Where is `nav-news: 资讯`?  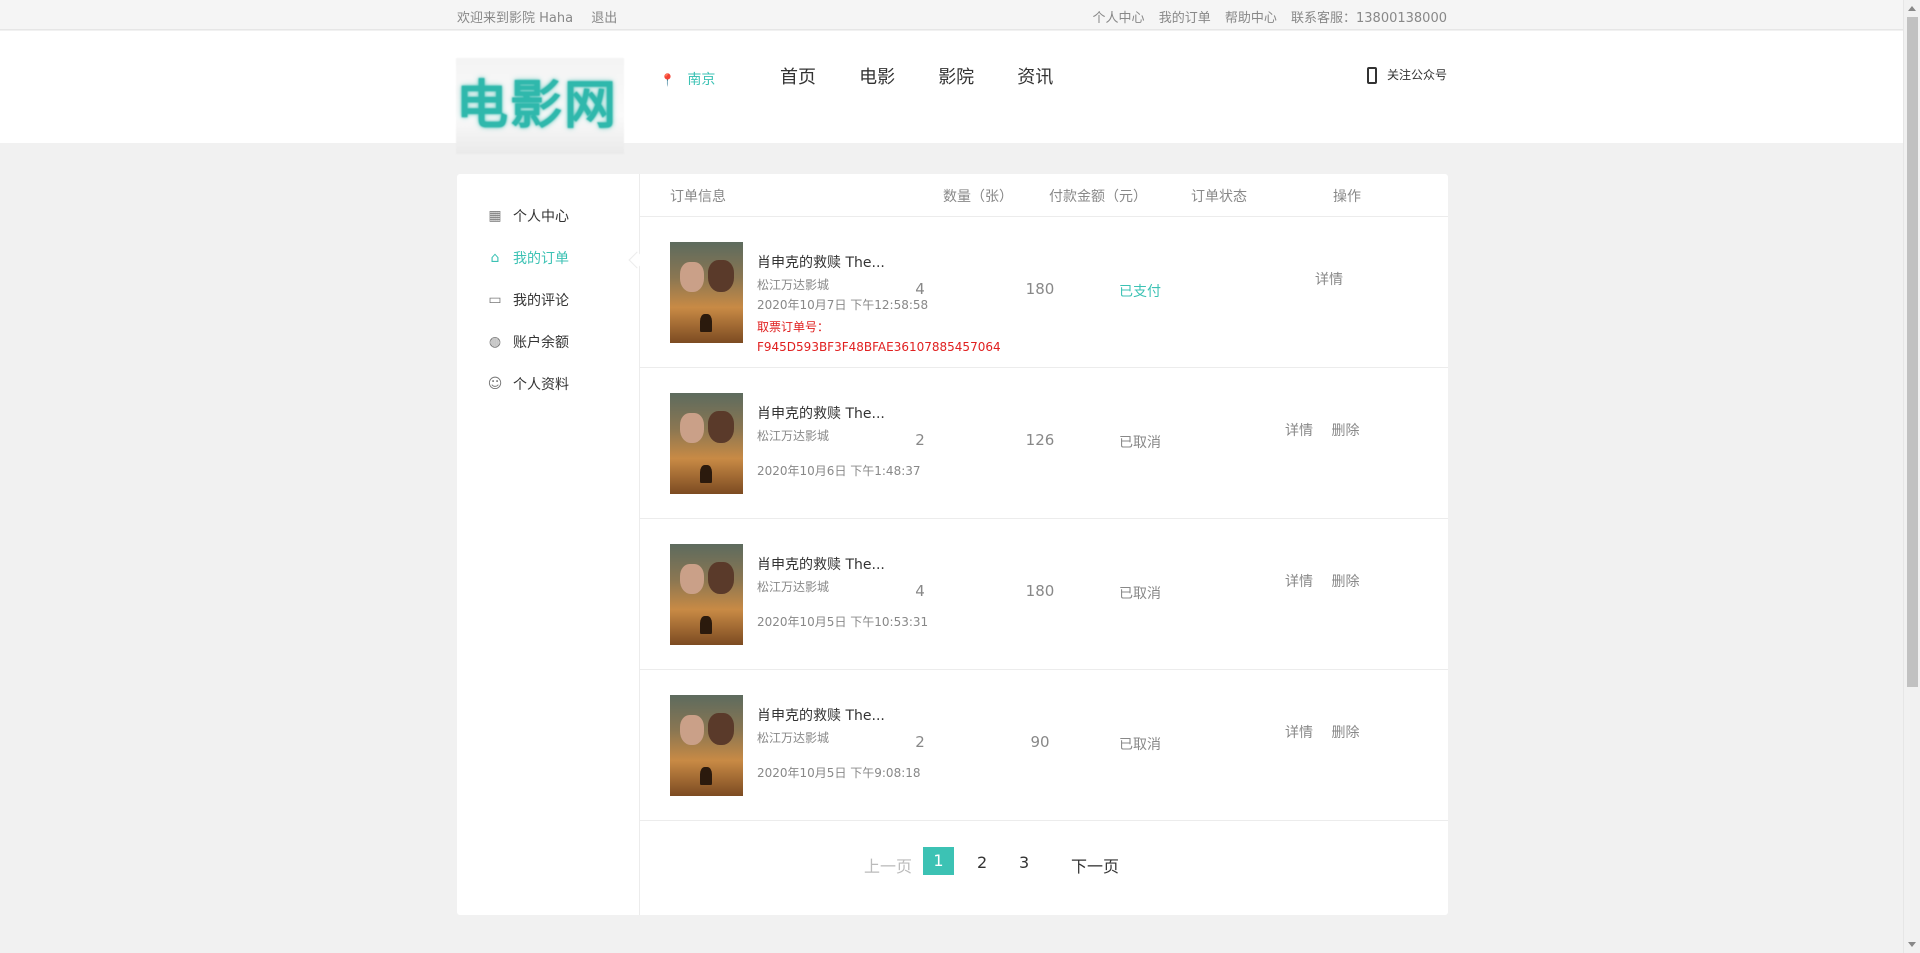
nav-news: 资讯 is located at coordinates (1035, 76).